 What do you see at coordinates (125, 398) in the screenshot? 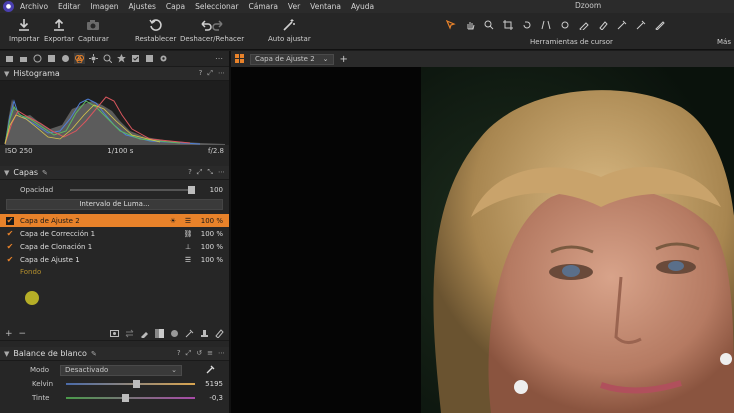
I see `tint-slider-knob` at bounding box center [125, 398].